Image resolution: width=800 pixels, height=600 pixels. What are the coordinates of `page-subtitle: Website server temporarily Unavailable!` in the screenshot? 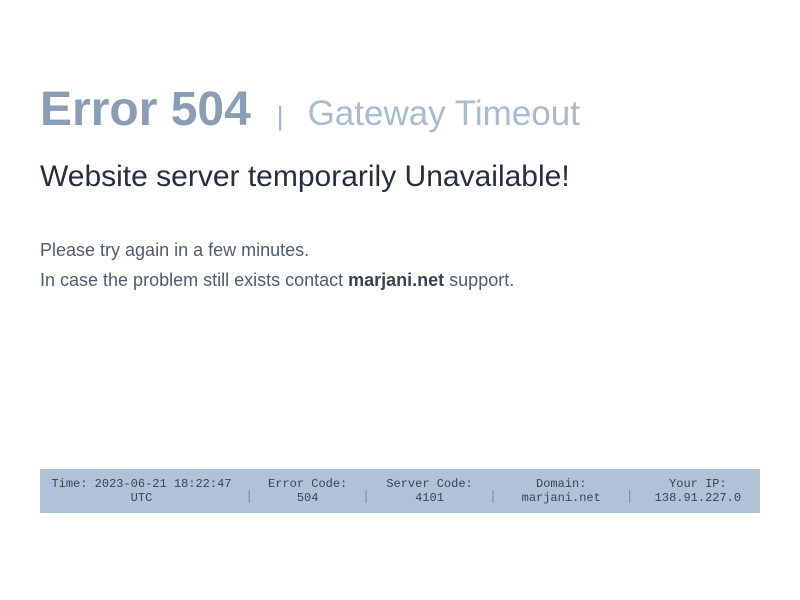 It's located at (305, 176).